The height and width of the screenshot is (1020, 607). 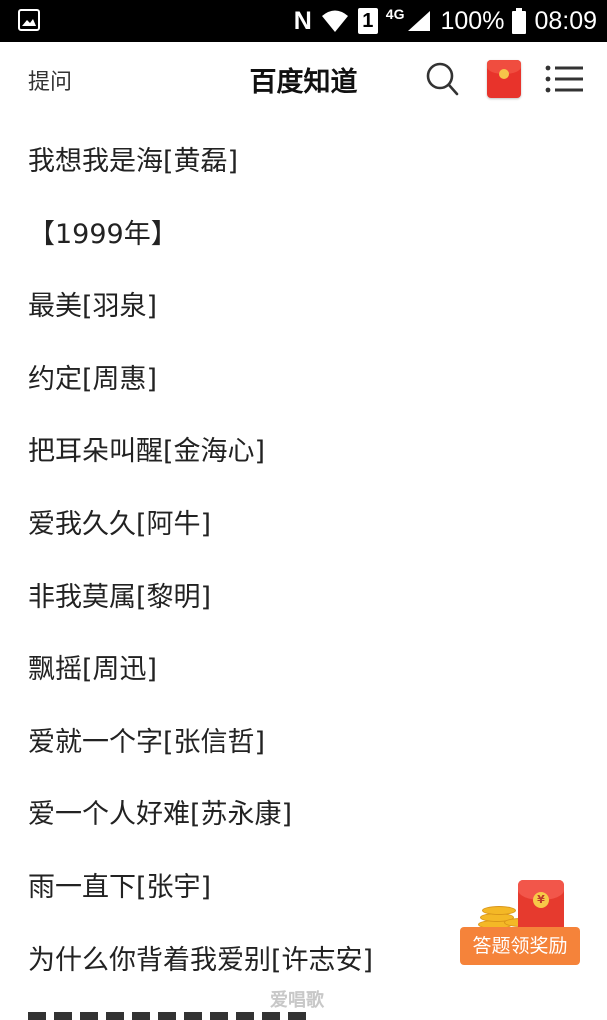 What do you see at coordinates (519, 21) in the screenshot?
I see `battery-icon` at bounding box center [519, 21].